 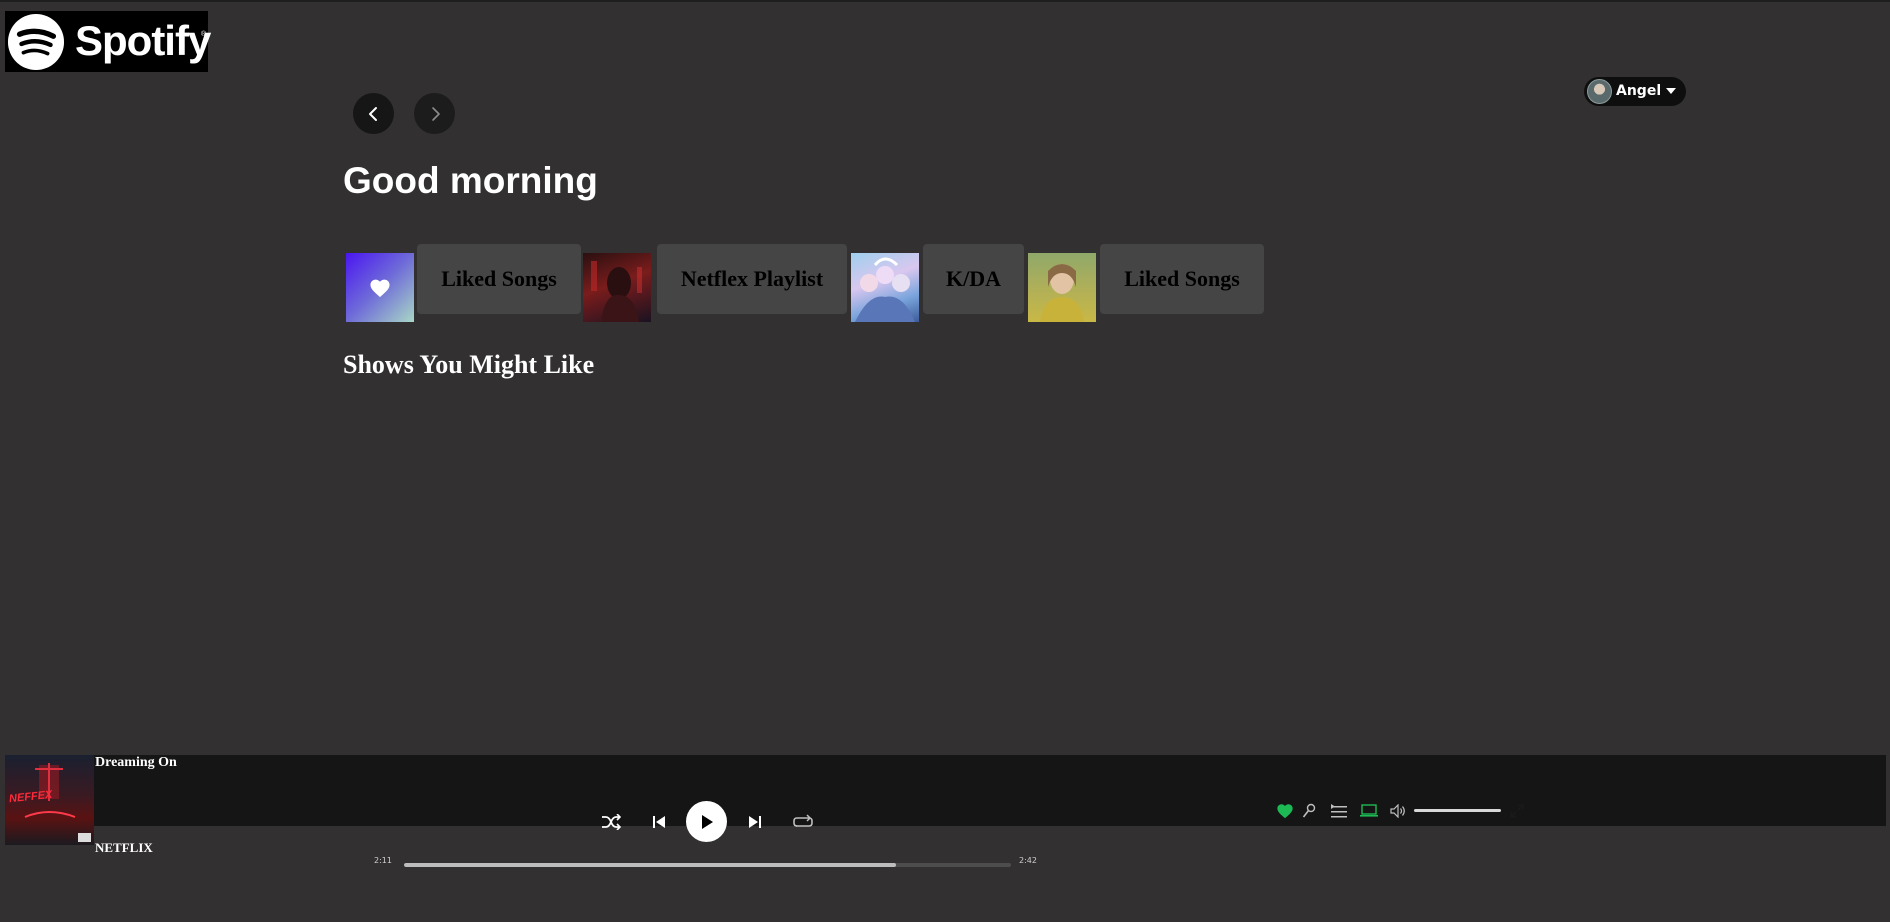 What do you see at coordinates (1028, 860) in the screenshot?
I see `total-time: 2:42` at bounding box center [1028, 860].